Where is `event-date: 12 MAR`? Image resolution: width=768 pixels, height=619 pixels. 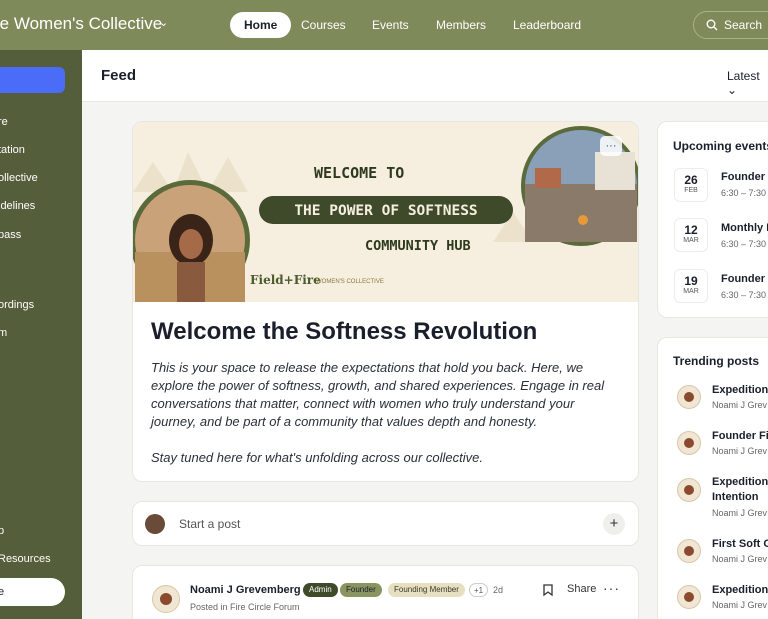 event-date: 12 MAR is located at coordinates (691, 235).